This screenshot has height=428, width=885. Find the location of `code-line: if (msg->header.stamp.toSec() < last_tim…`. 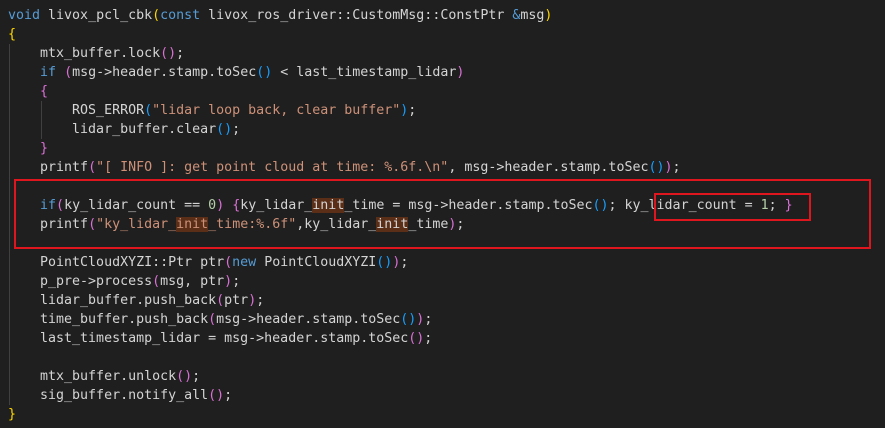

code-line: if (msg->header.stamp.toSec() < last_tim… is located at coordinates (400, 72).